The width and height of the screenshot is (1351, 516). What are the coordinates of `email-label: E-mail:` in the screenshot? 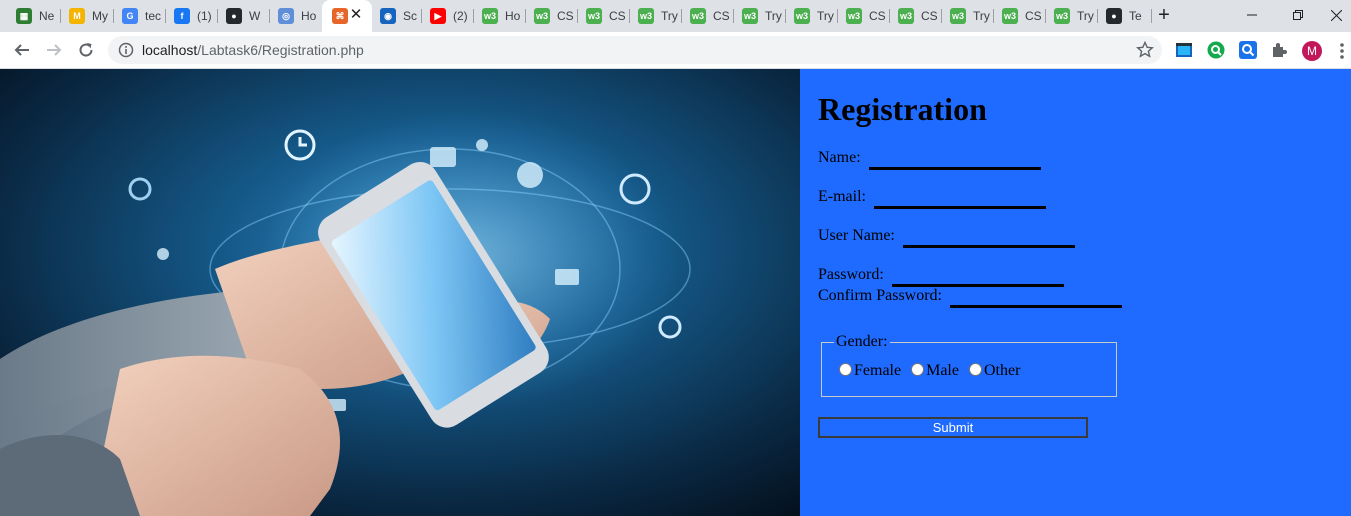 It's located at (842, 196).